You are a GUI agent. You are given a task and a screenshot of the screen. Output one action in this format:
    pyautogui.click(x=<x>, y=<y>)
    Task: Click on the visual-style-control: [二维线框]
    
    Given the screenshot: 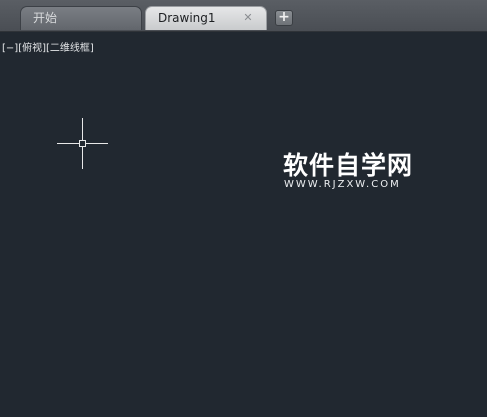 What is the action you would take?
    pyautogui.click(x=70, y=48)
    